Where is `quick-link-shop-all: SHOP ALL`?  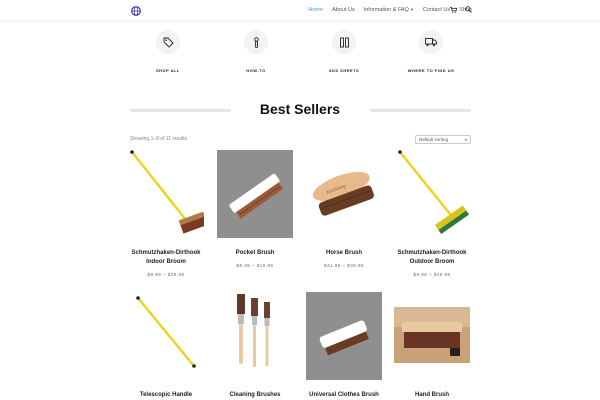
quick-link-shop-all: SHOP ALL is located at coordinates (168, 51).